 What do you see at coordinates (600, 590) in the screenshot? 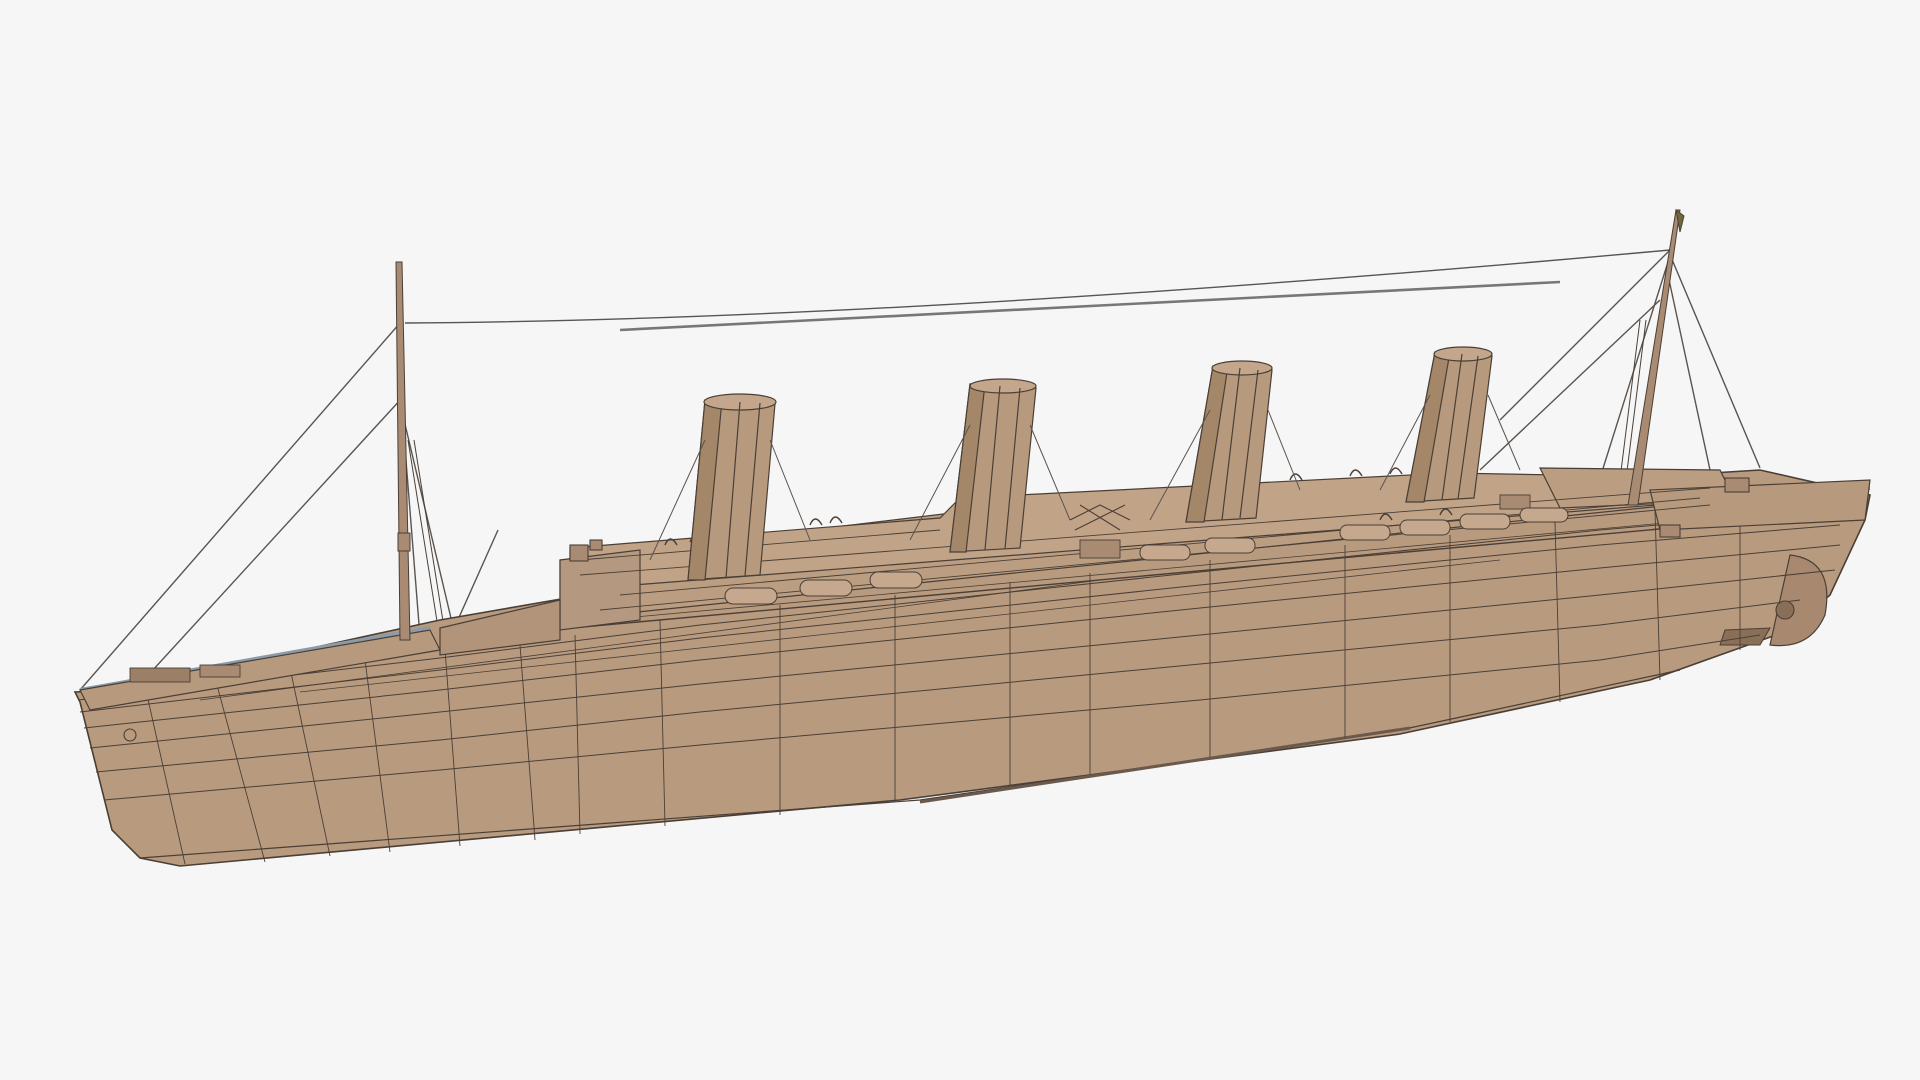
I see `bridge-block` at bounding box center [600, 590].